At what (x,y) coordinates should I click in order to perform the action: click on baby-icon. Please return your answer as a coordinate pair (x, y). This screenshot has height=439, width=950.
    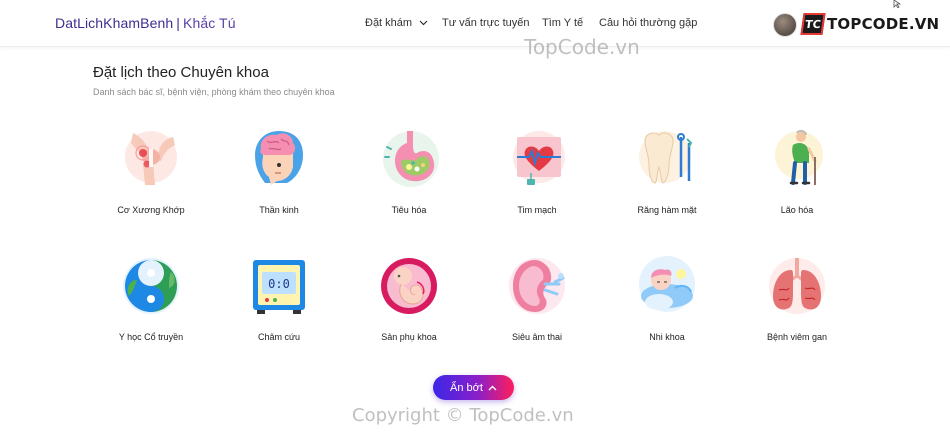
    Looking at the image, I should click on (667, 284).